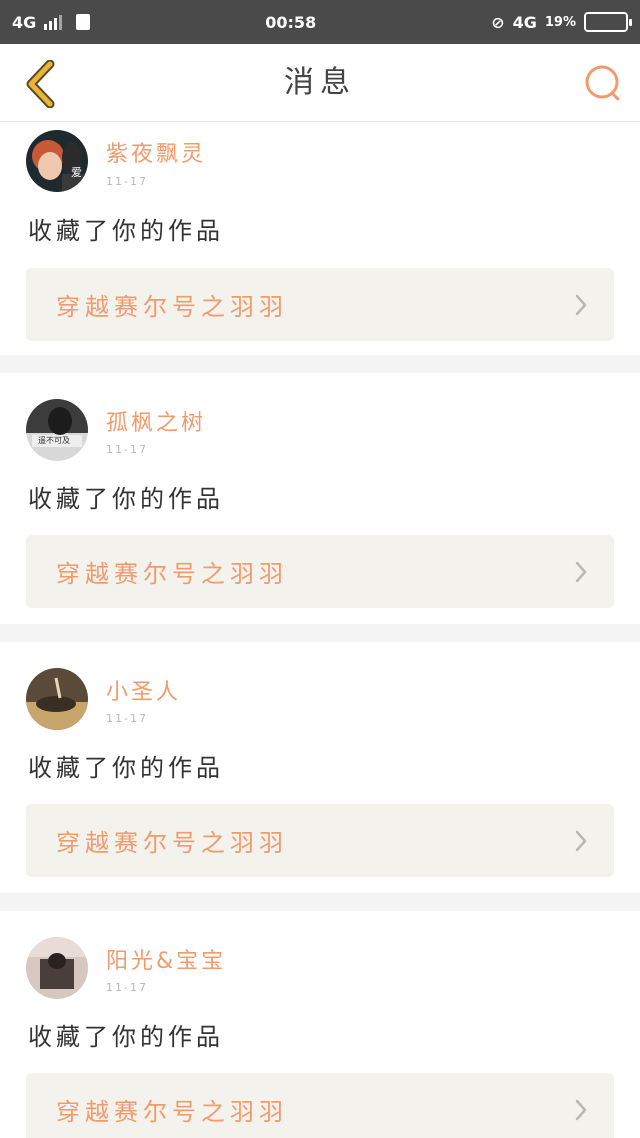  Describe the element at coordinates (166, 959) in the screenshot. I see `username: 阳光&宝宝` at that location.